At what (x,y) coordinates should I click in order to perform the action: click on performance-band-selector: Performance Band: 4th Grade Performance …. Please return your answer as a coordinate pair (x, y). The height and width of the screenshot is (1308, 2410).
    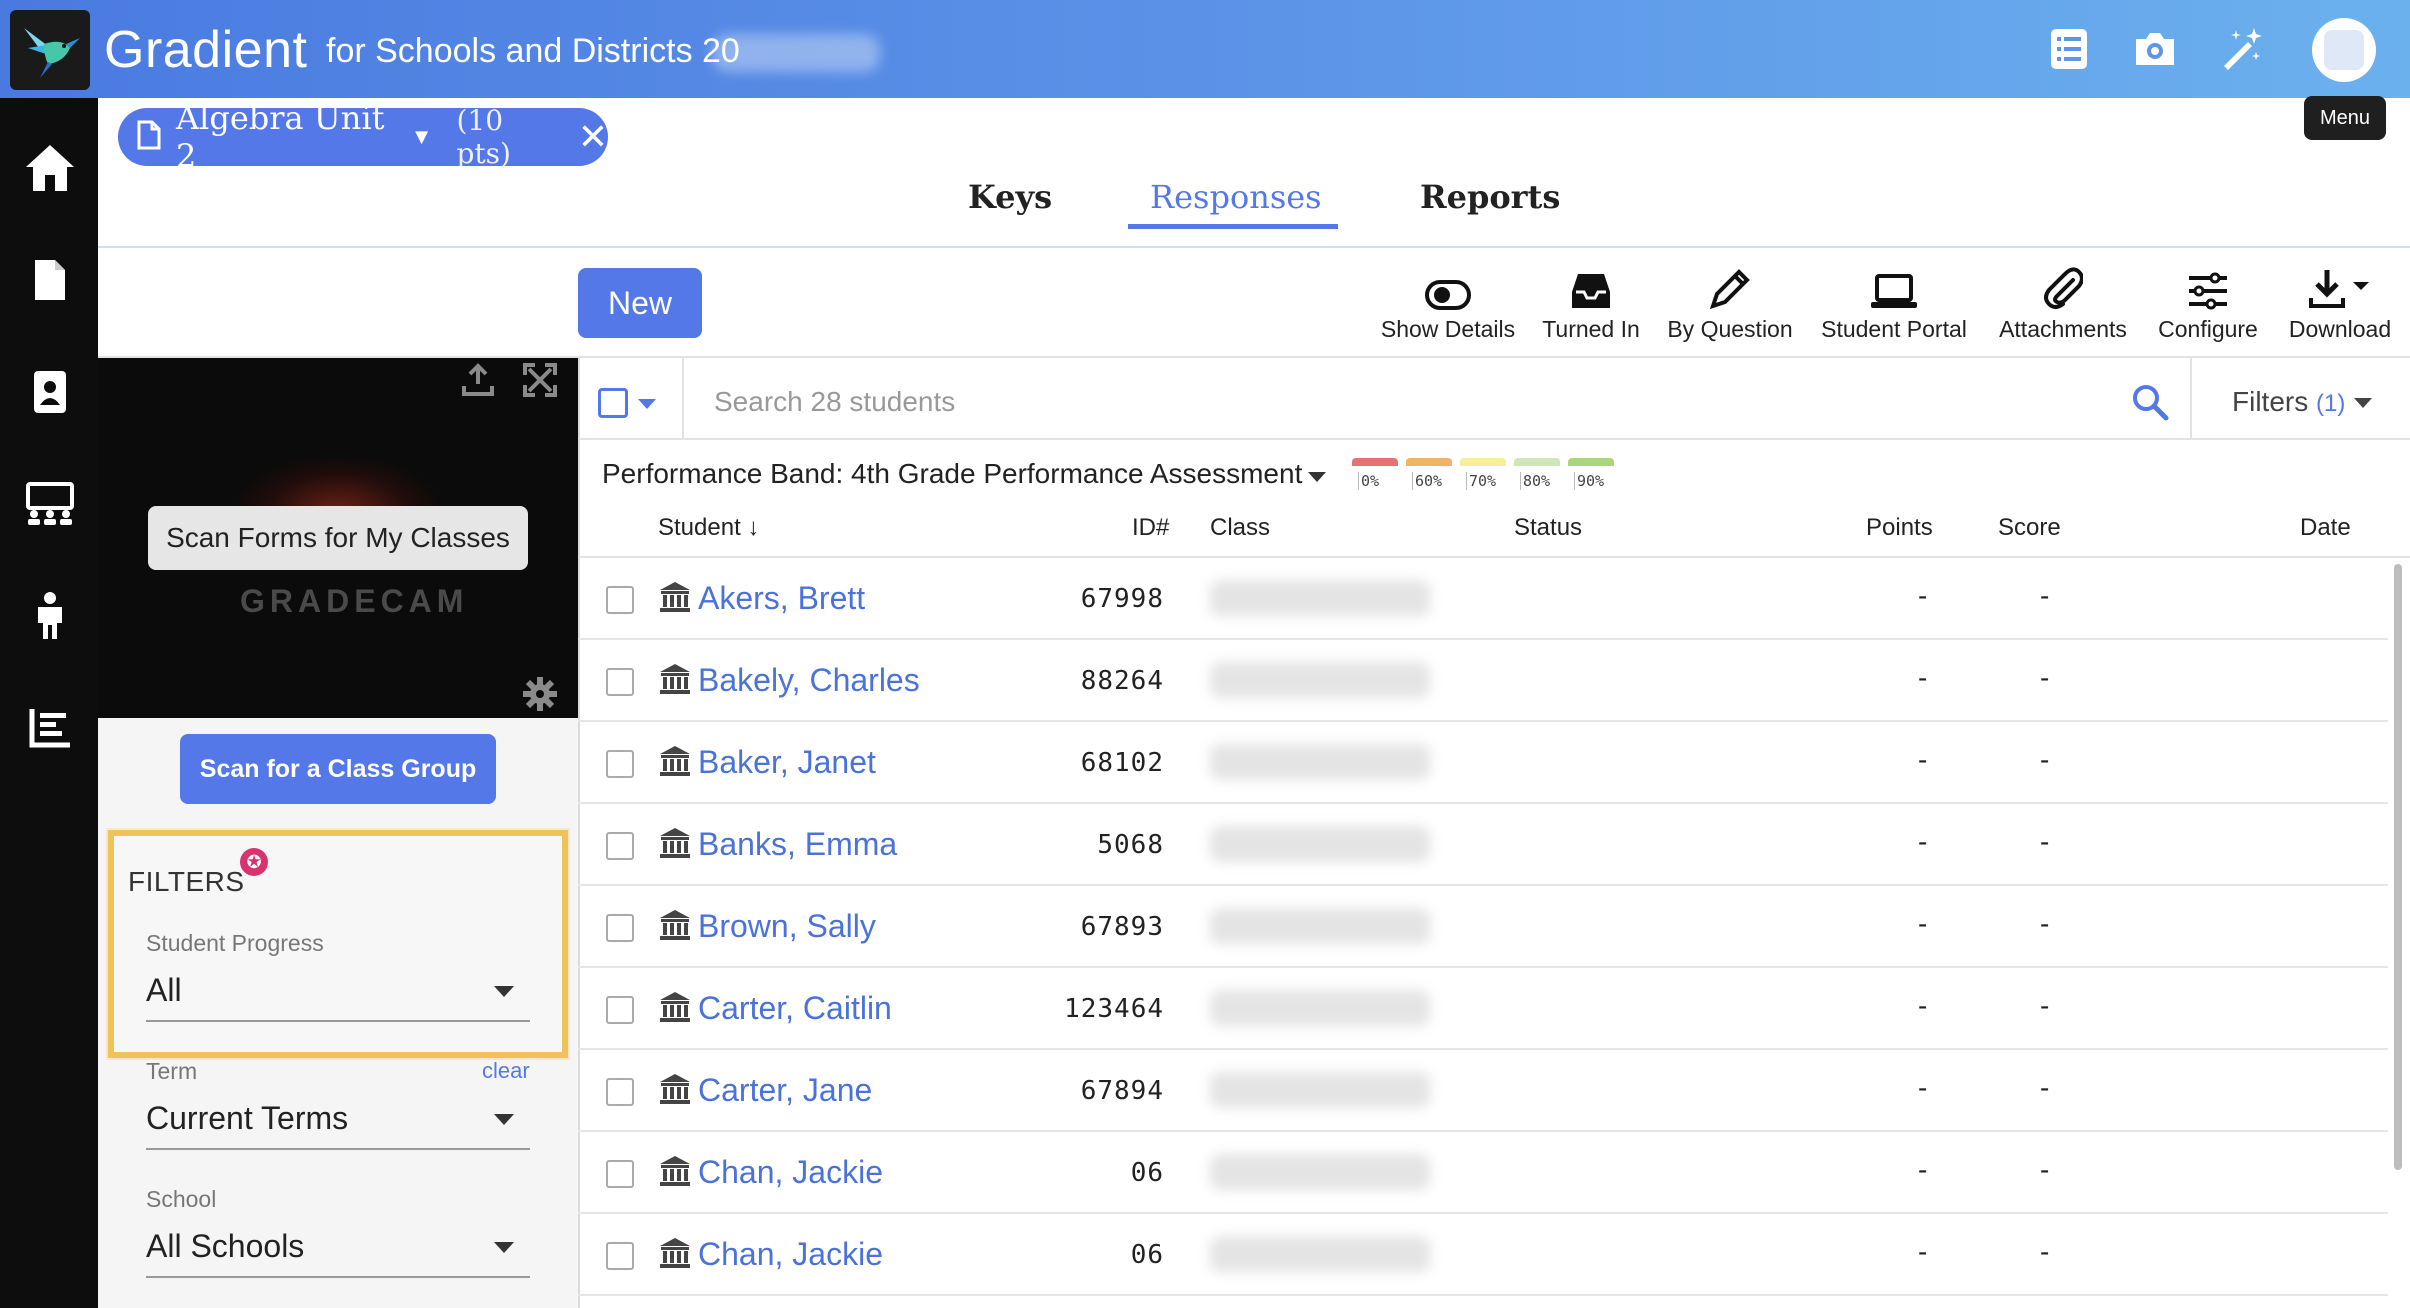
    Looking at the image, I should click on (952, 474).